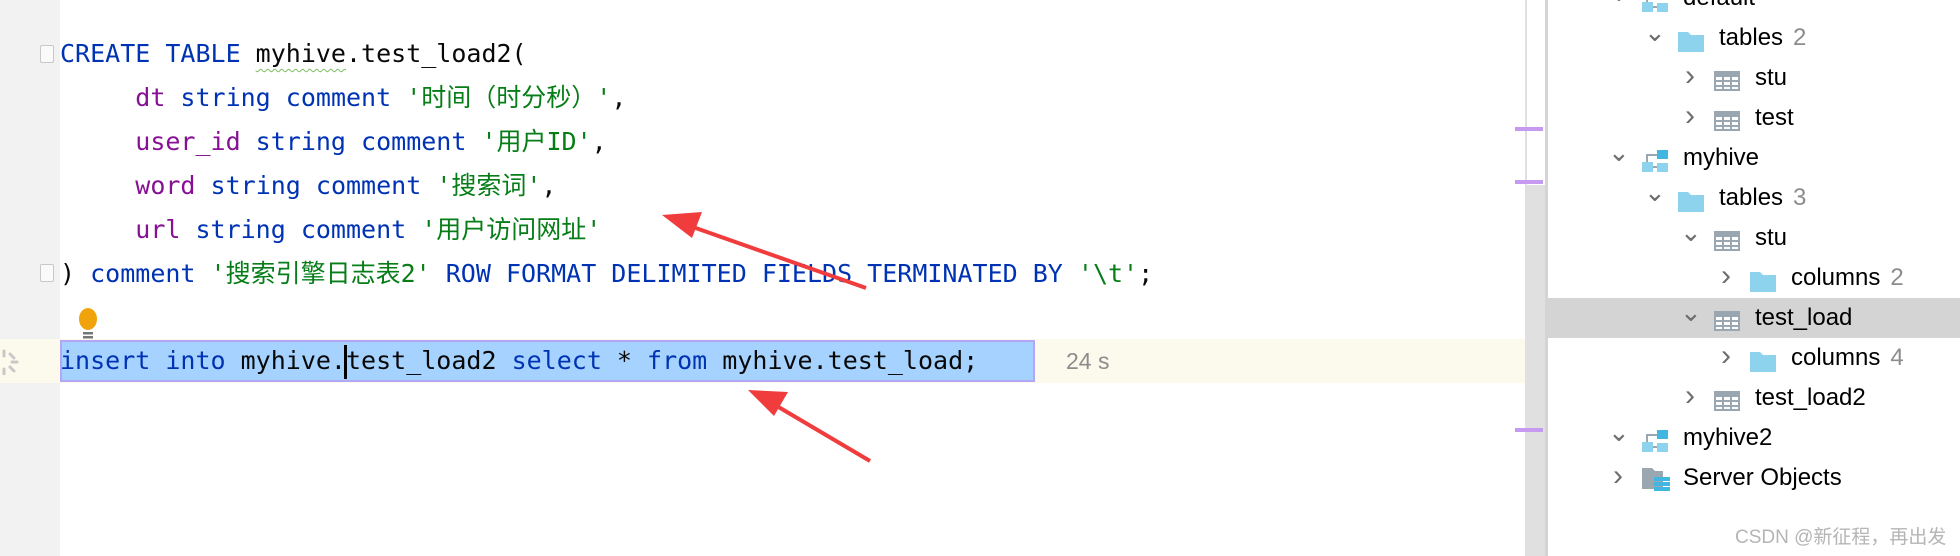 The height and width of the screenshot is (556, 1960). What do you see at coordinates (767, 337) in the screenshot?
I see `annotation-arrows` at bounding box center [767, 337].